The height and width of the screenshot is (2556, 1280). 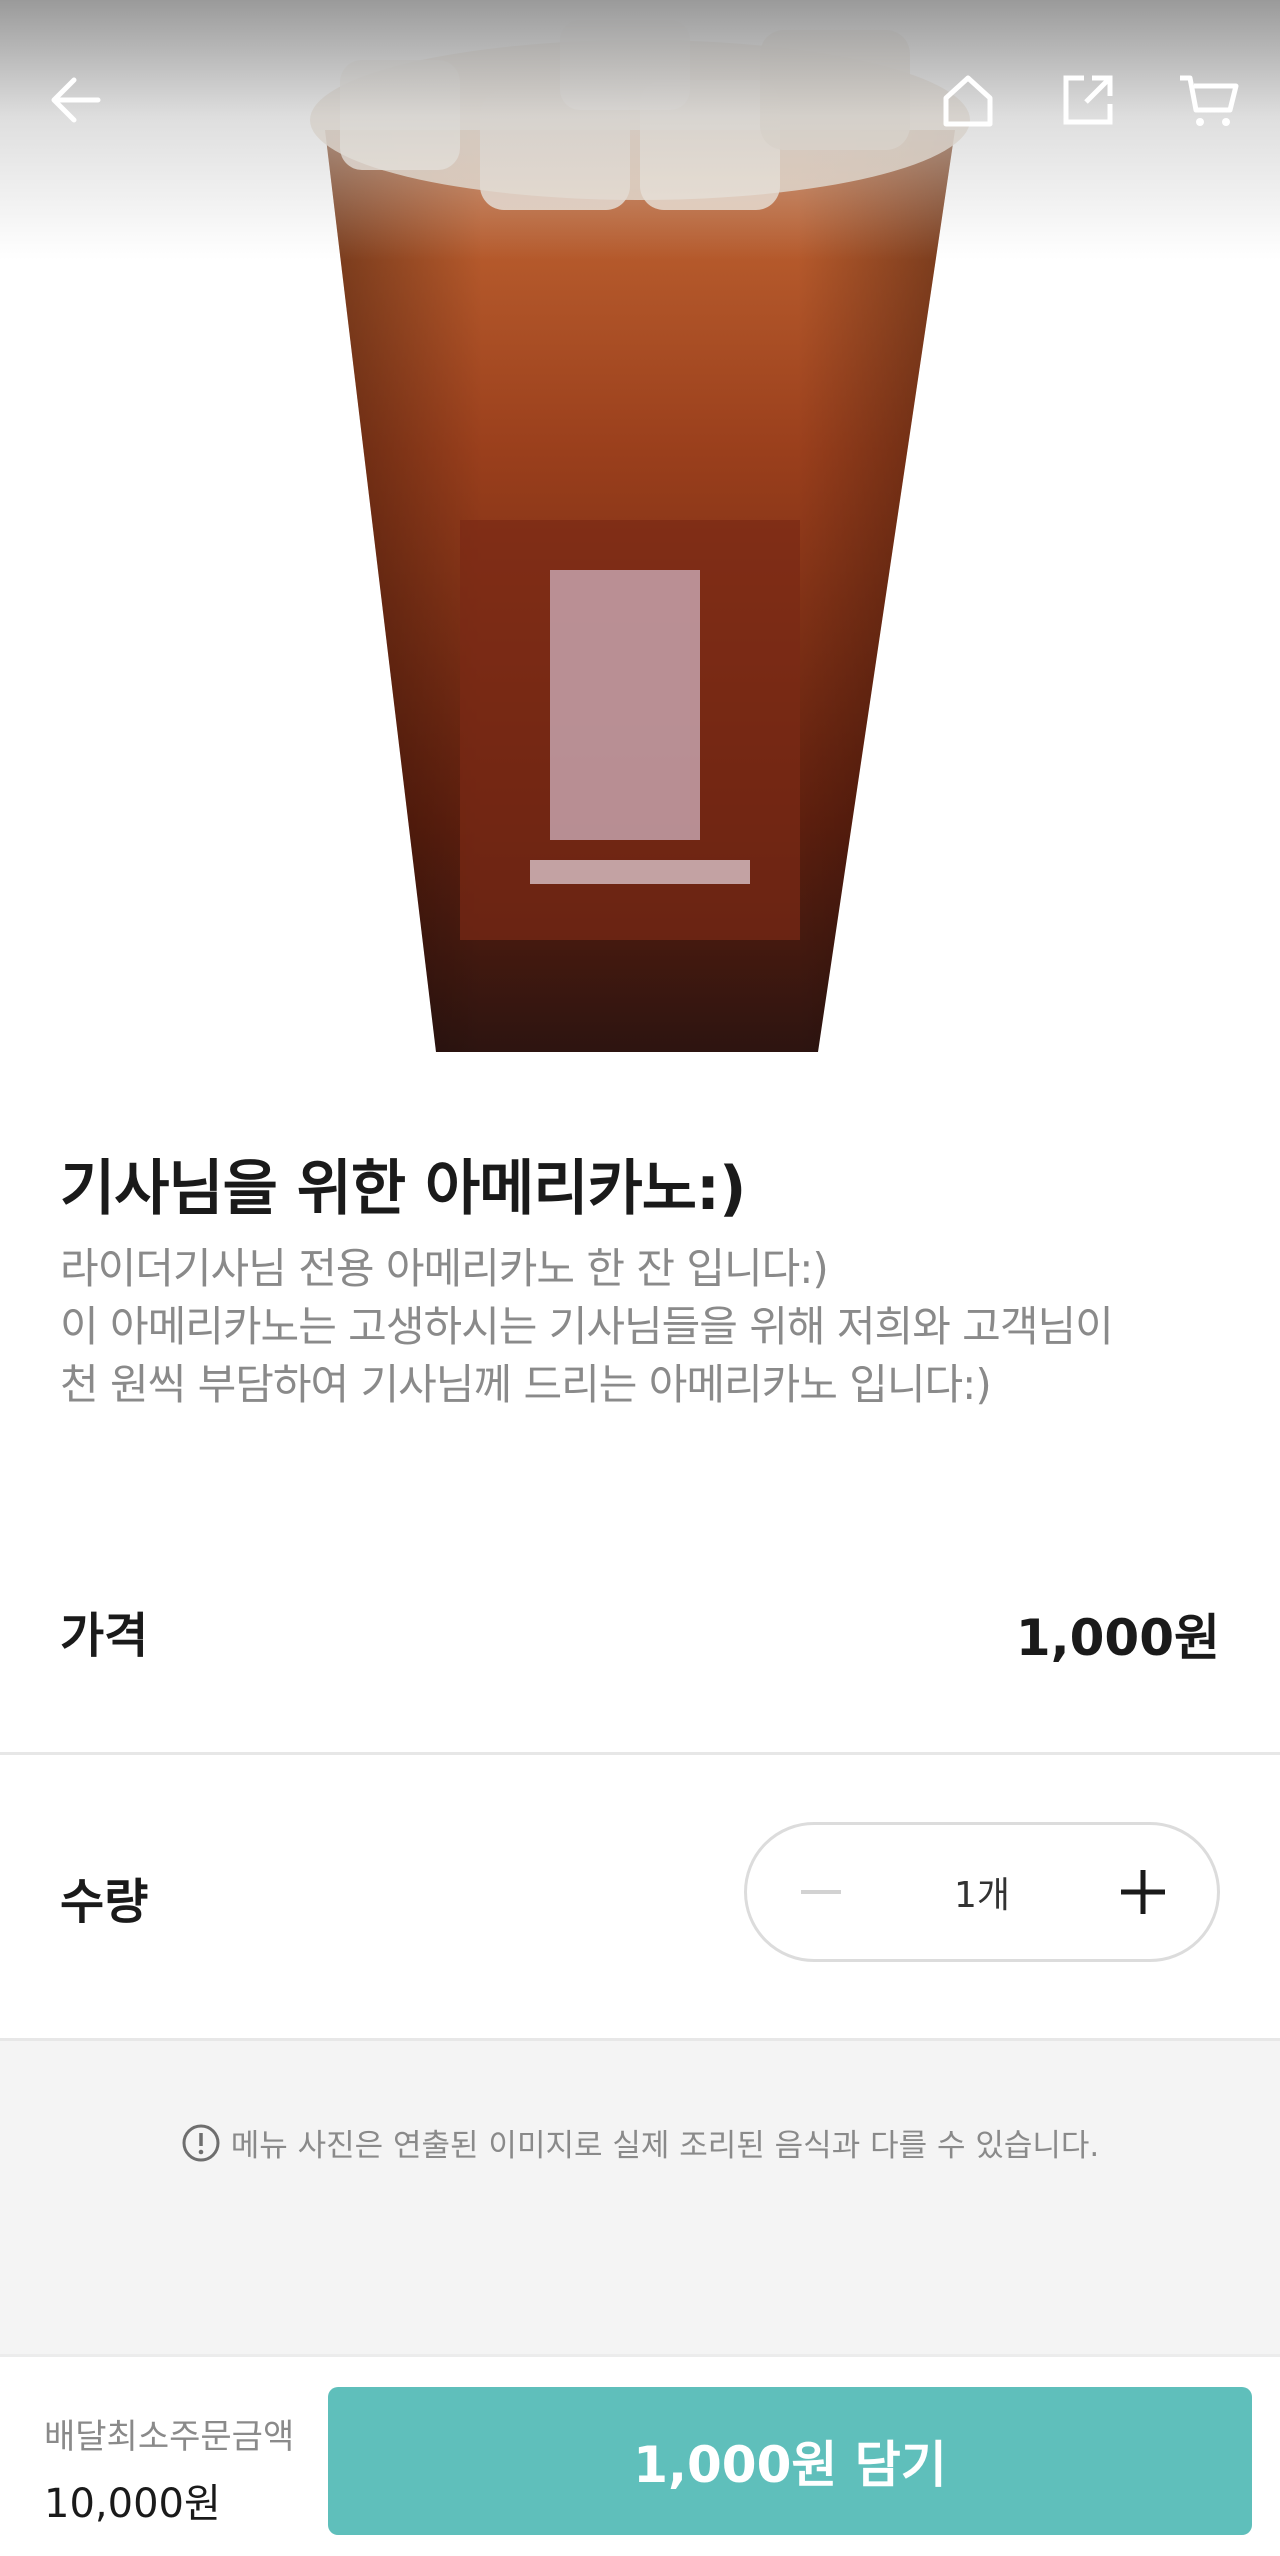 I want to click on description-line: 천 원씩 부담하여 기사님께 드리는 아메리카노 입니다:), so click(x=526, y=1384).